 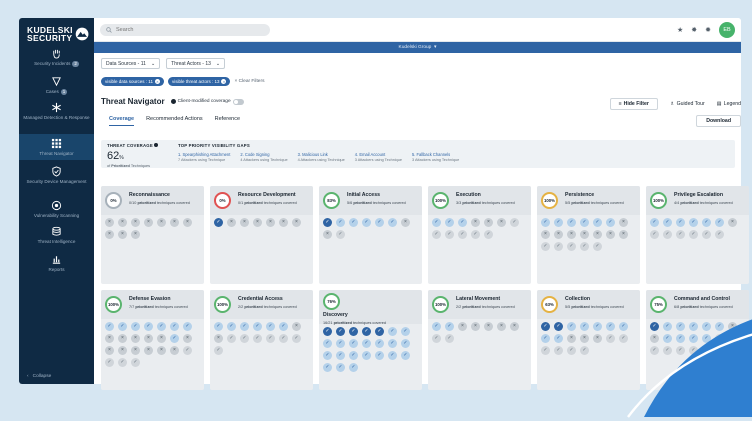 I want to click on legend-button: ▤Legend, so click(x=729, y=104).